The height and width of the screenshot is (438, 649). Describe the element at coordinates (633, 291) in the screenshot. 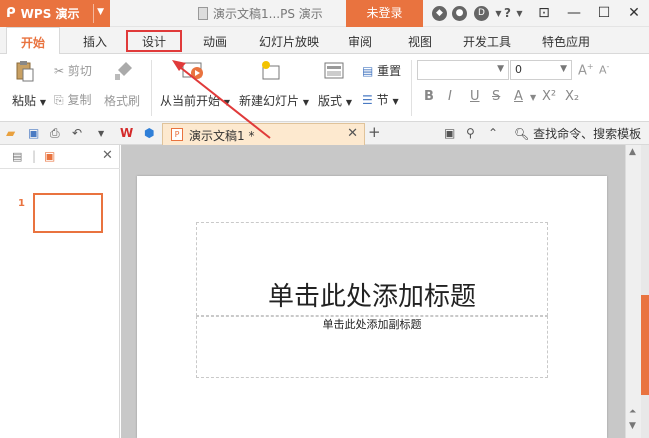

I see `vertical-scrollbar: ▲ ▼ ⏶` at that location.